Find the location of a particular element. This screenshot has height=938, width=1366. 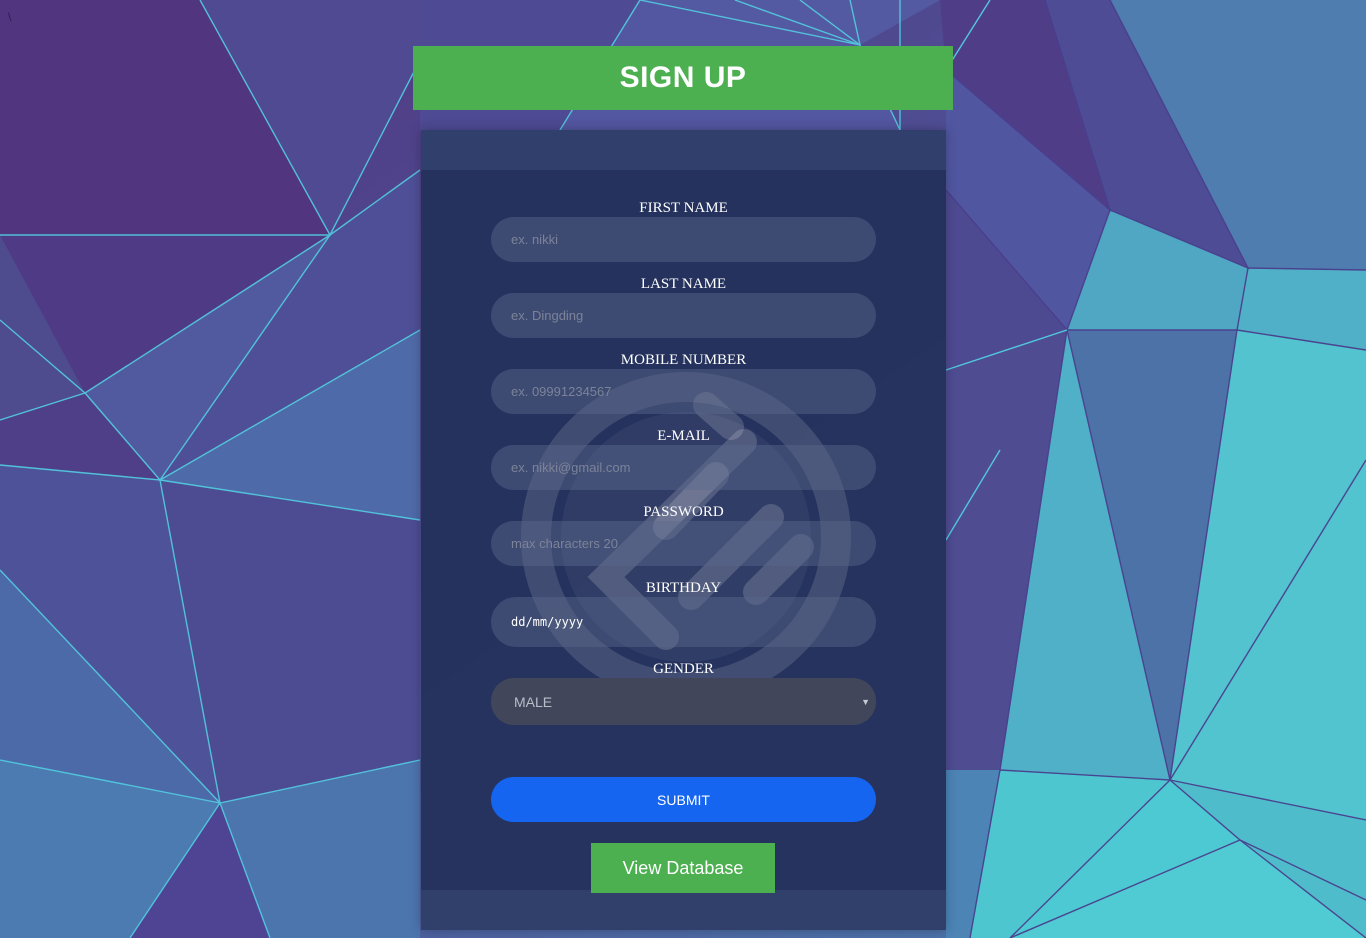

birthday-input: dd/mm/yyyy is located at coordinates (683, 622).